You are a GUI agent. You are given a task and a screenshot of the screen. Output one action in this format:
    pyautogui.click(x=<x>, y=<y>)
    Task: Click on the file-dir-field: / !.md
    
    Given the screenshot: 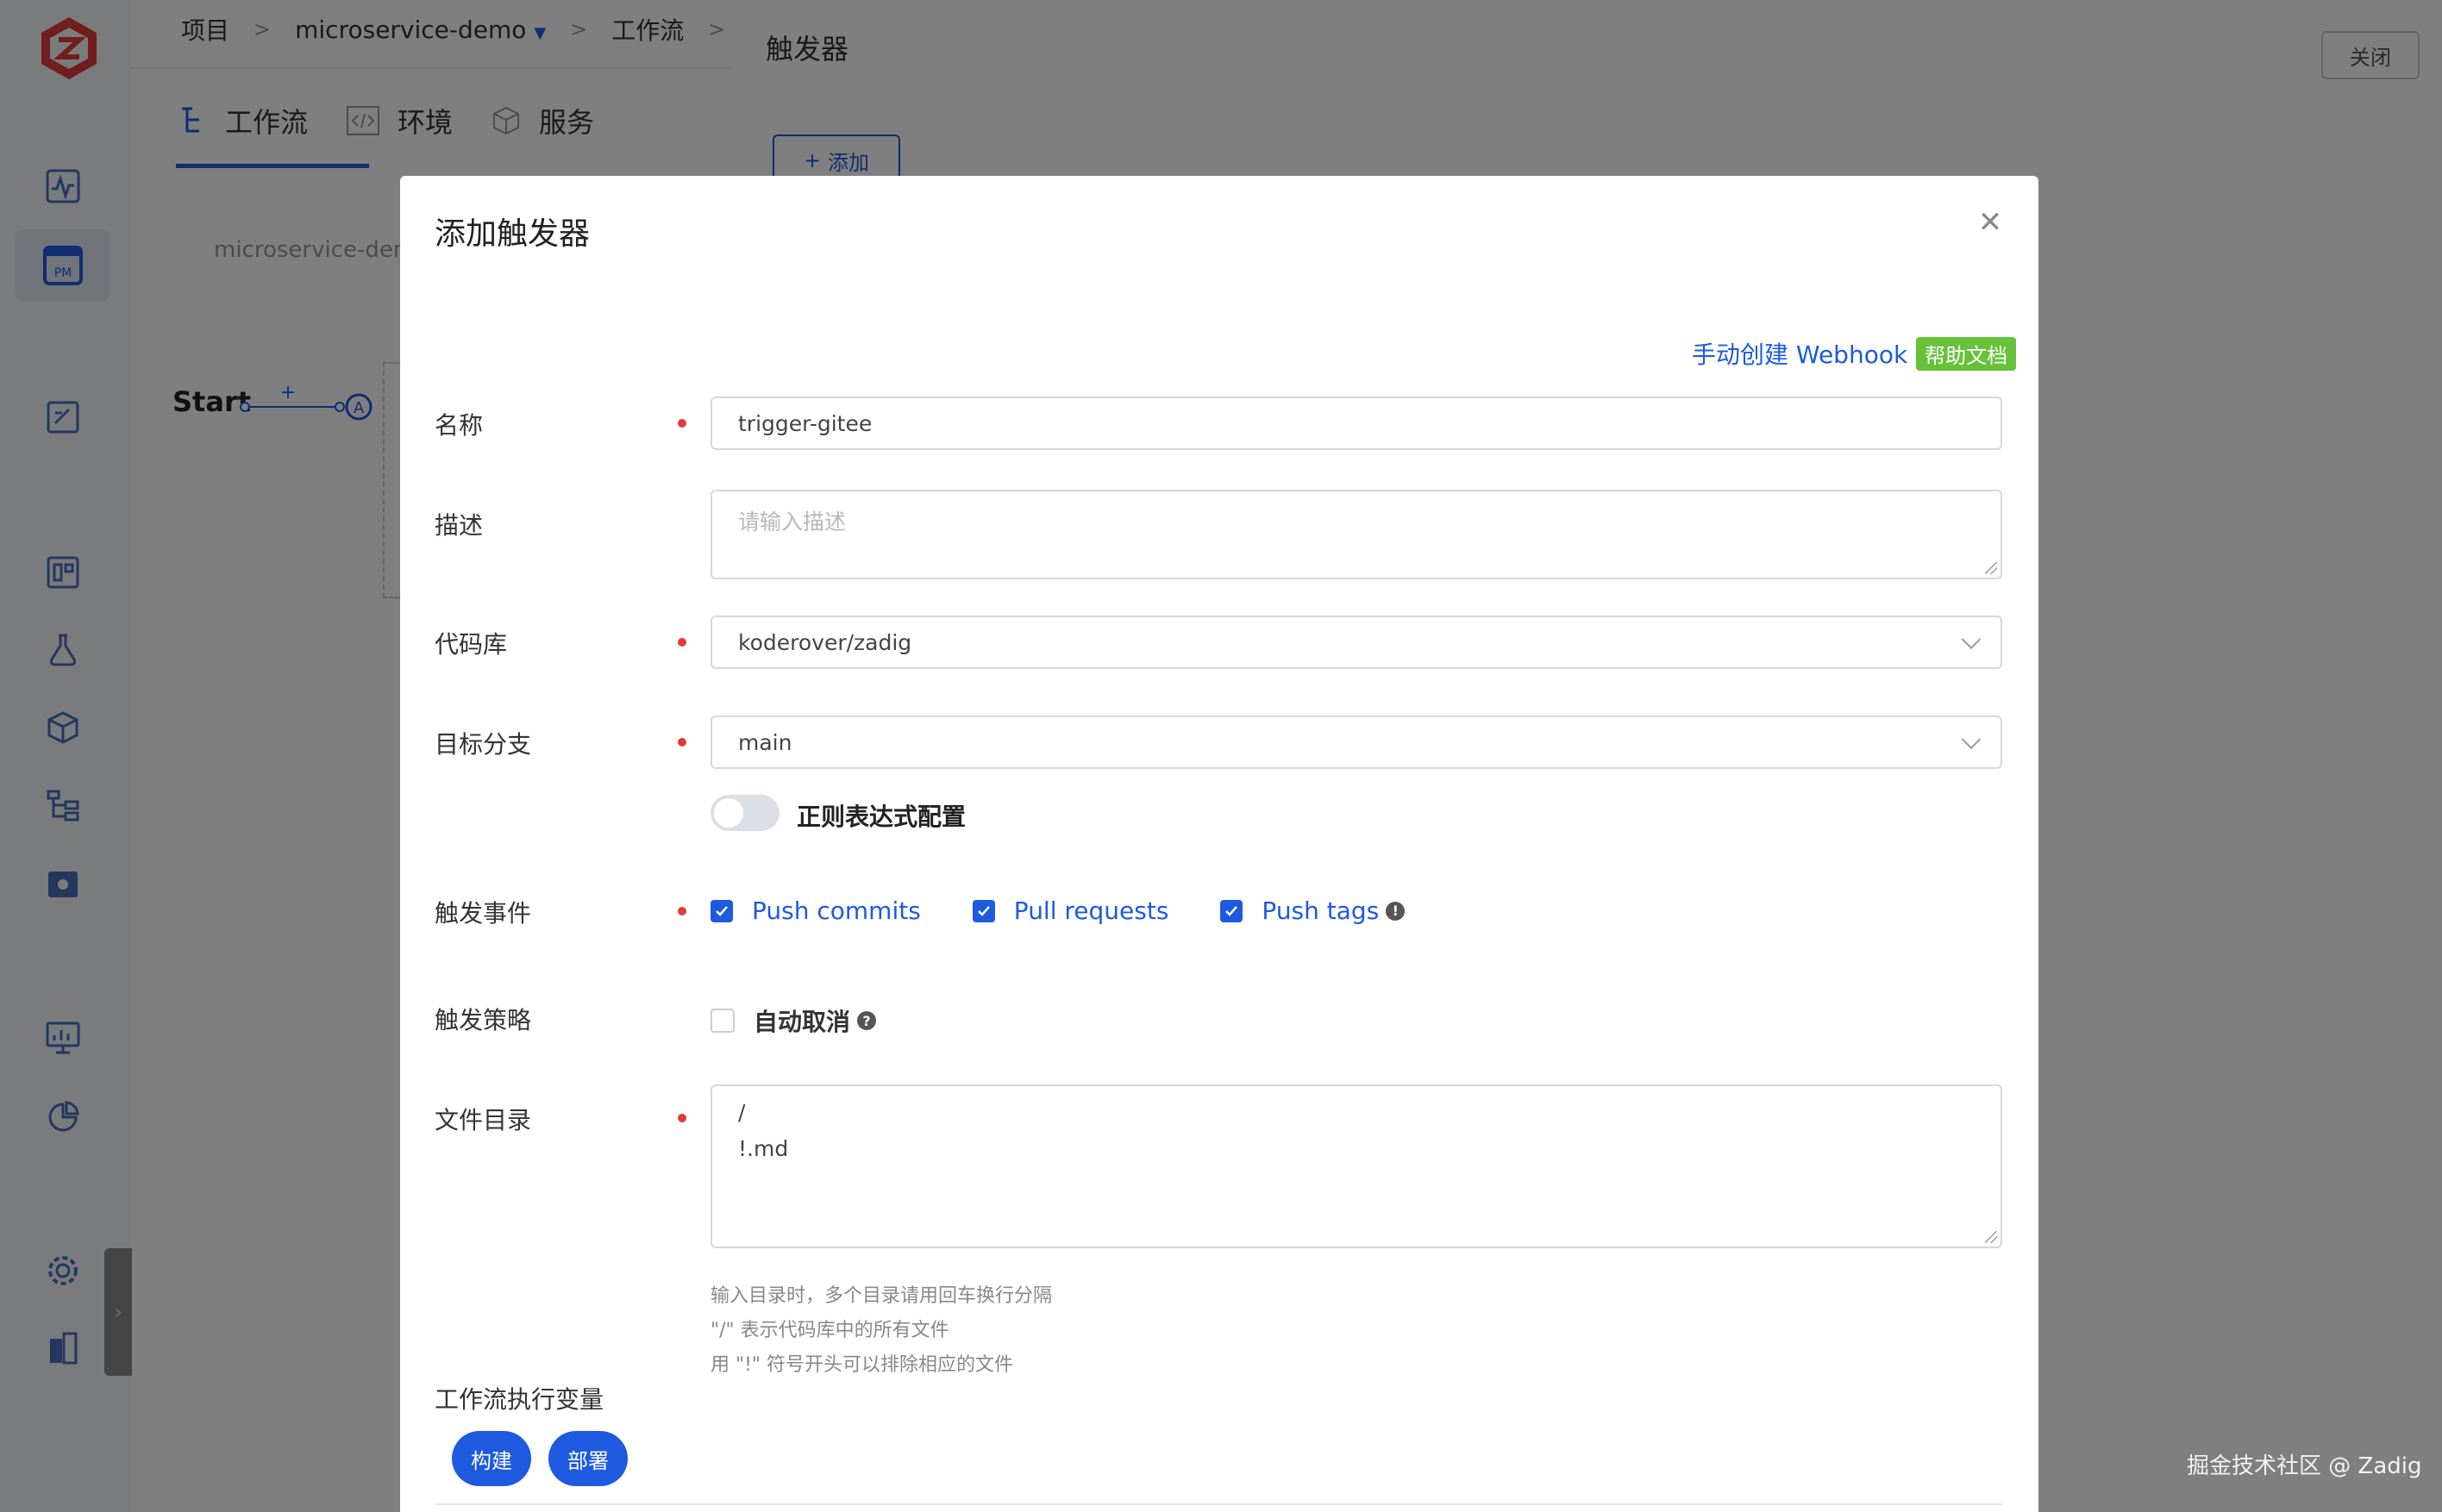 What is the action you would take?
    pyautogui.click(x=1356, y=1166)
    